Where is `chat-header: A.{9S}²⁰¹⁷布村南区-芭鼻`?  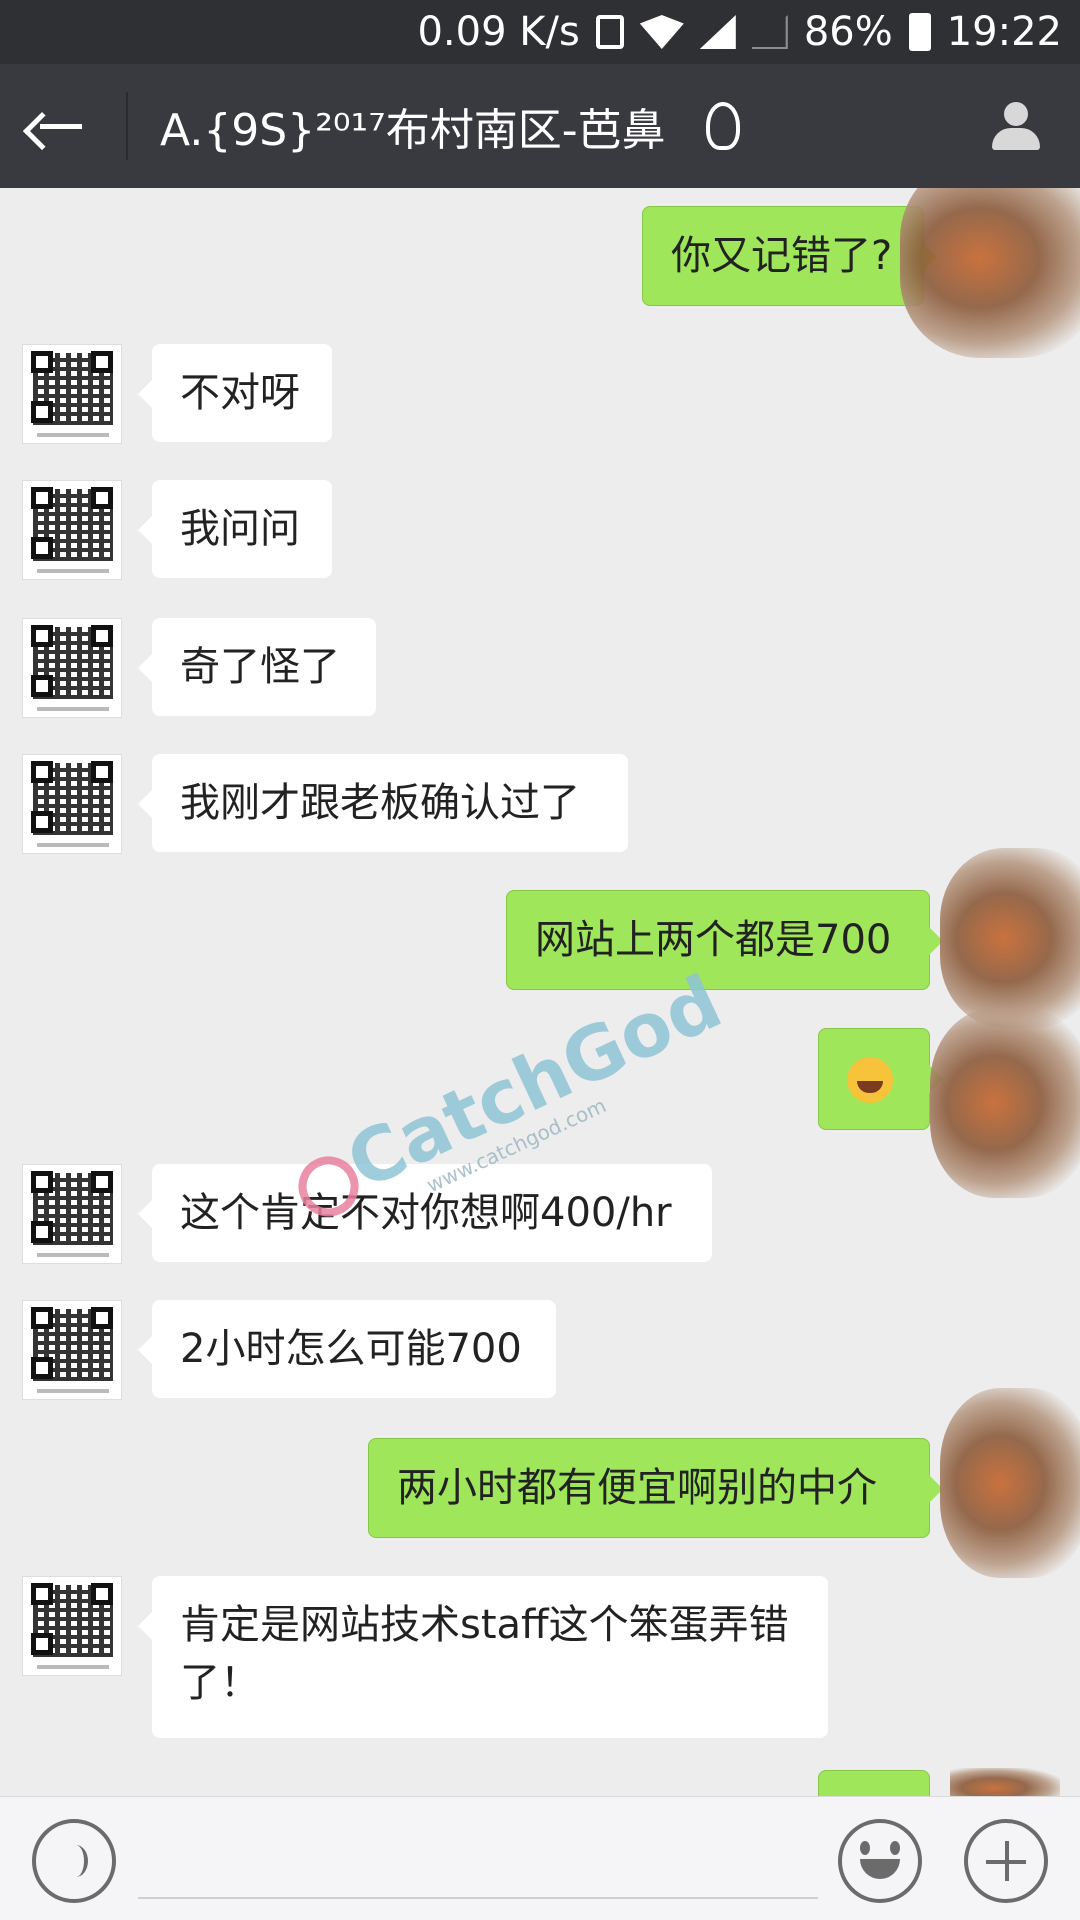 chat-header: A.{9S}²⁰¹⁷布村南区-芭鼻 is located at coordinates (540, 126).